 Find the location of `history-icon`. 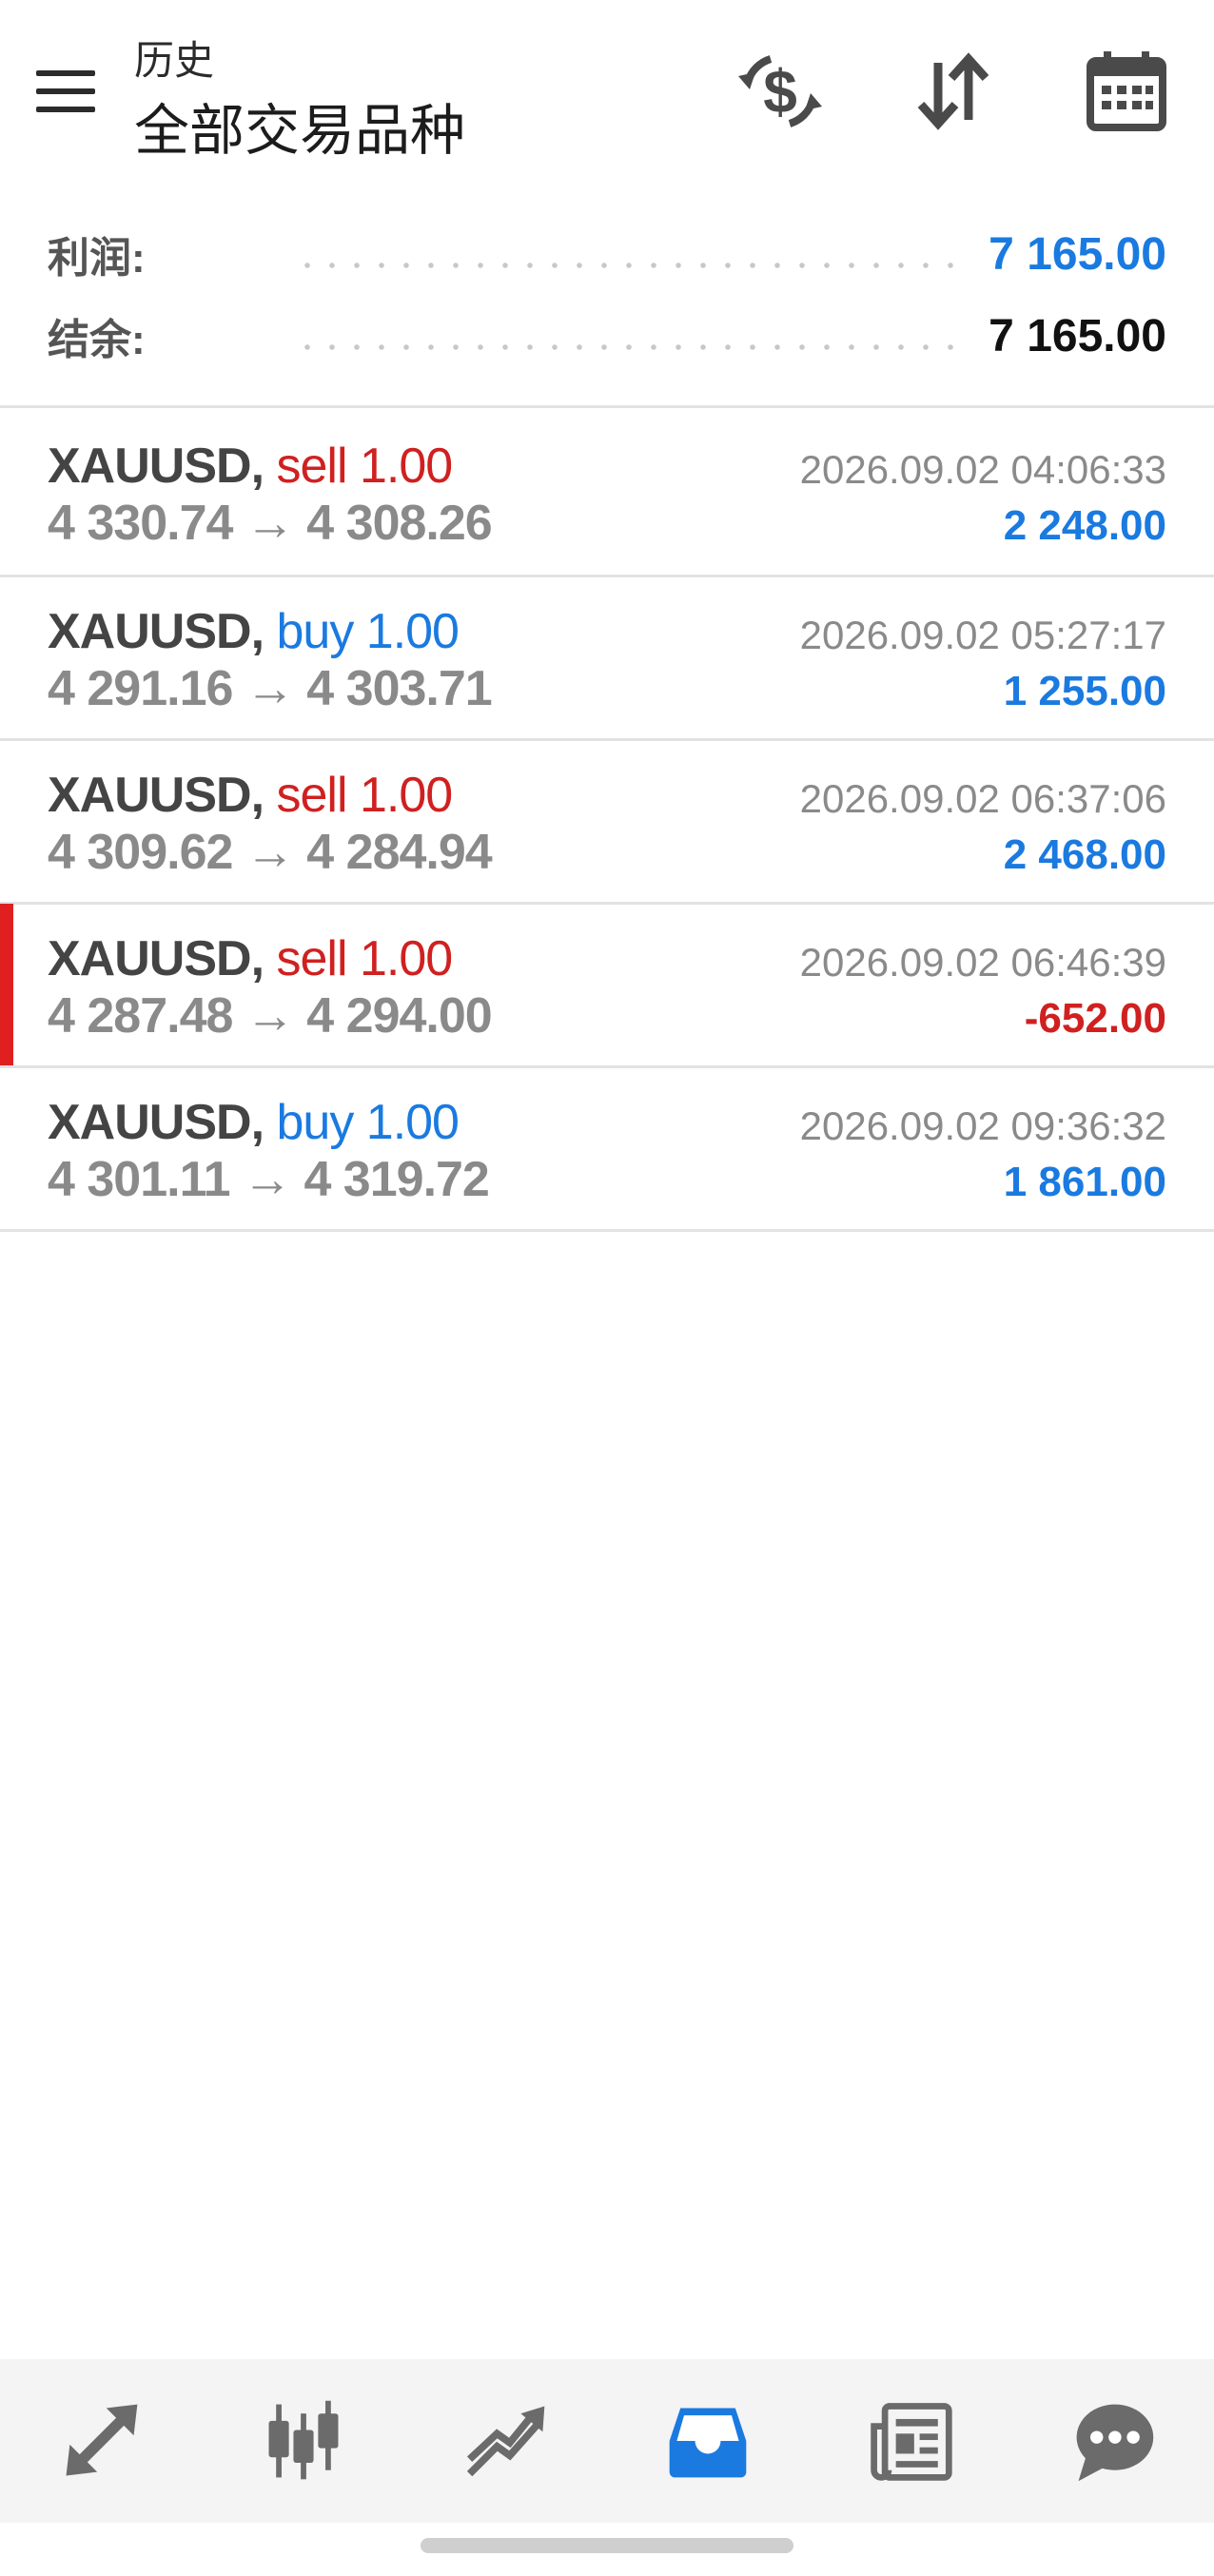

history-icon is located at coordinates (708, 2441).